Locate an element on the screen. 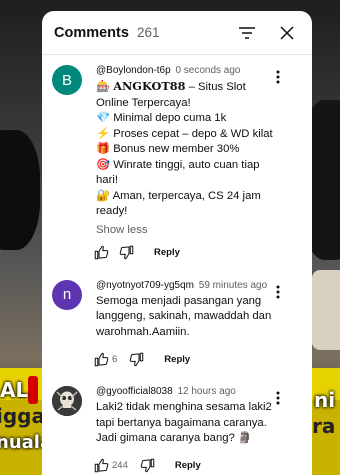 This screenshot has width=340, height=475. bg-caption-text-1: AL is located at coordinates (14, 390).